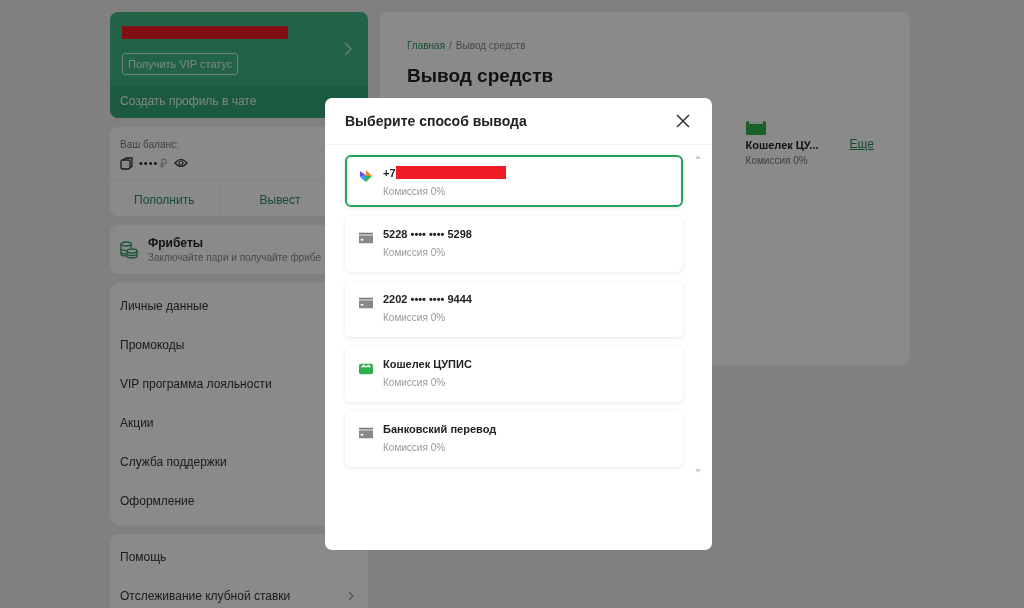 The image size is (1024, 608). What do you see at coordinates (234, 257) in the screenshot?
I see `freebets-subtitle: Заключайте пари и получайте фрибе` at bounding box center [234, 257].